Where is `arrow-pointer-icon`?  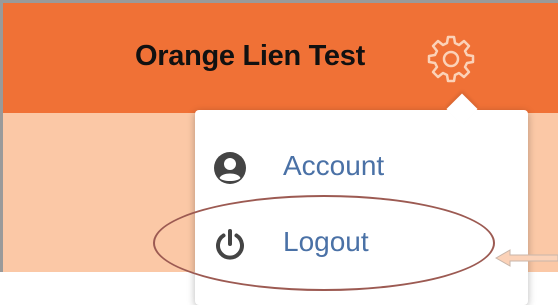
arrow-pointer-icon is located at coordinates (526, 258).